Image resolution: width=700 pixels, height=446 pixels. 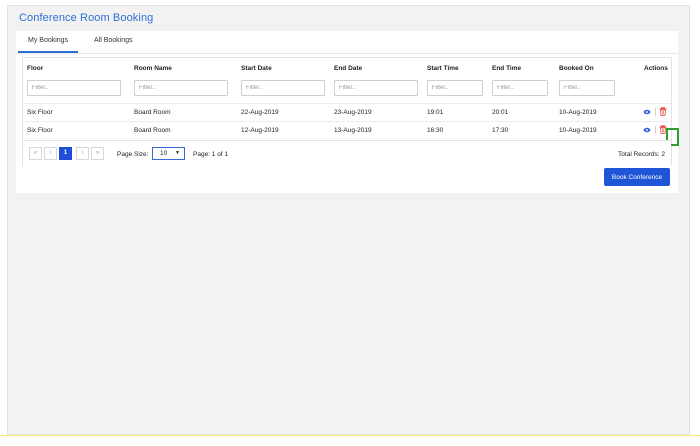 I want to click on last-page-button: », so click(x=97, y=153).